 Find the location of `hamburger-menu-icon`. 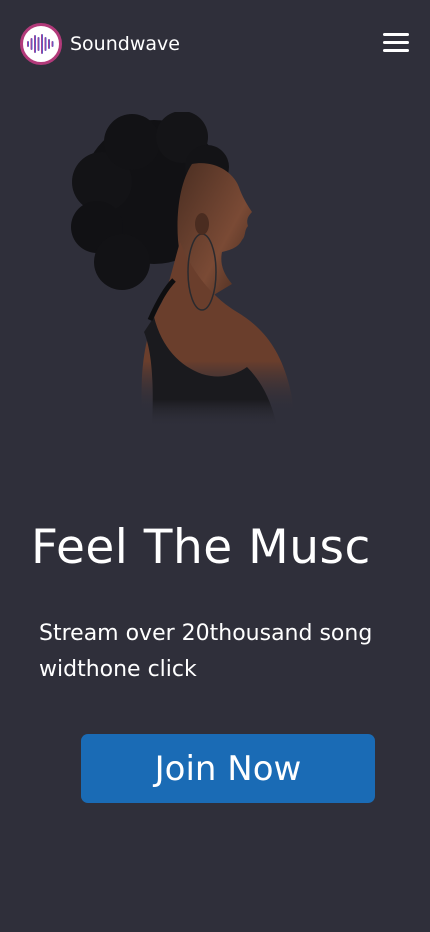

hamburger-menu-icon is located at coordinates (397, 43).